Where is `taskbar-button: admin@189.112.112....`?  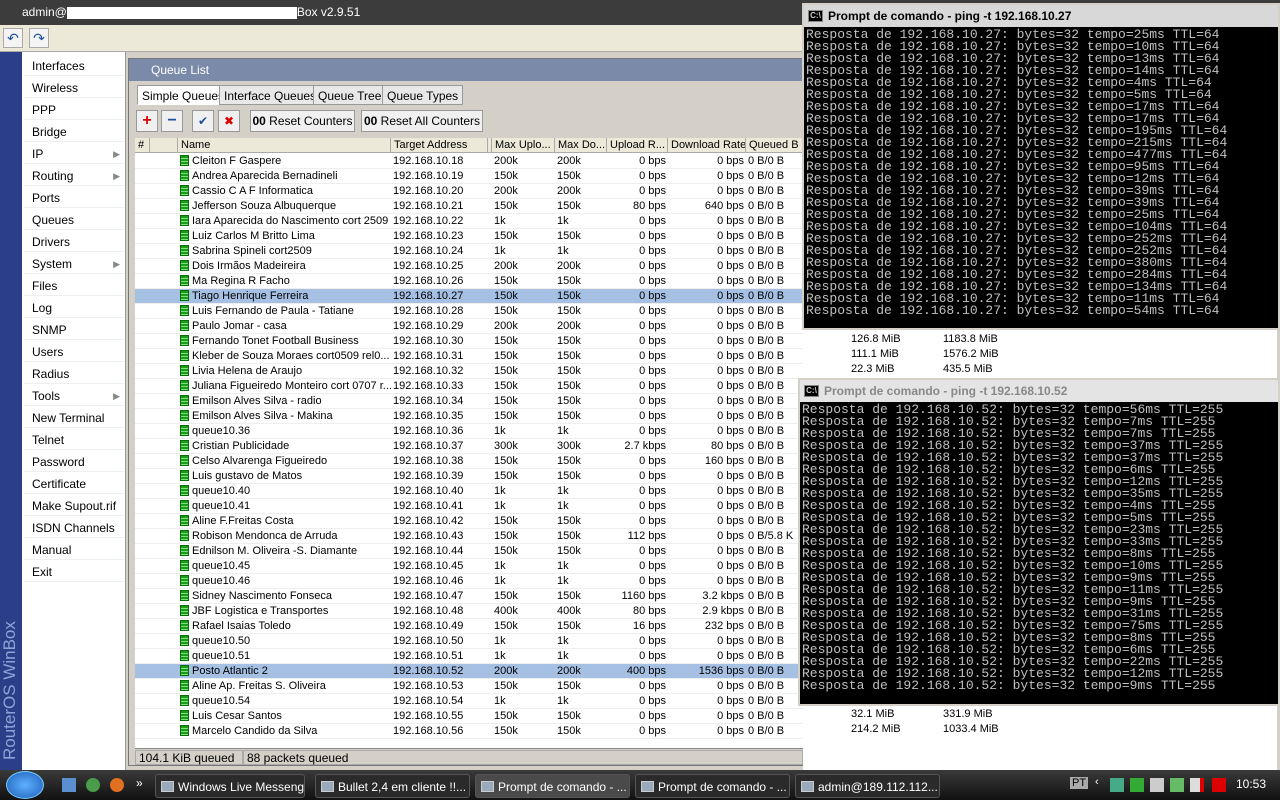 taskbar-button: admin@189.112.112.... is located at coordinates (867, 786).